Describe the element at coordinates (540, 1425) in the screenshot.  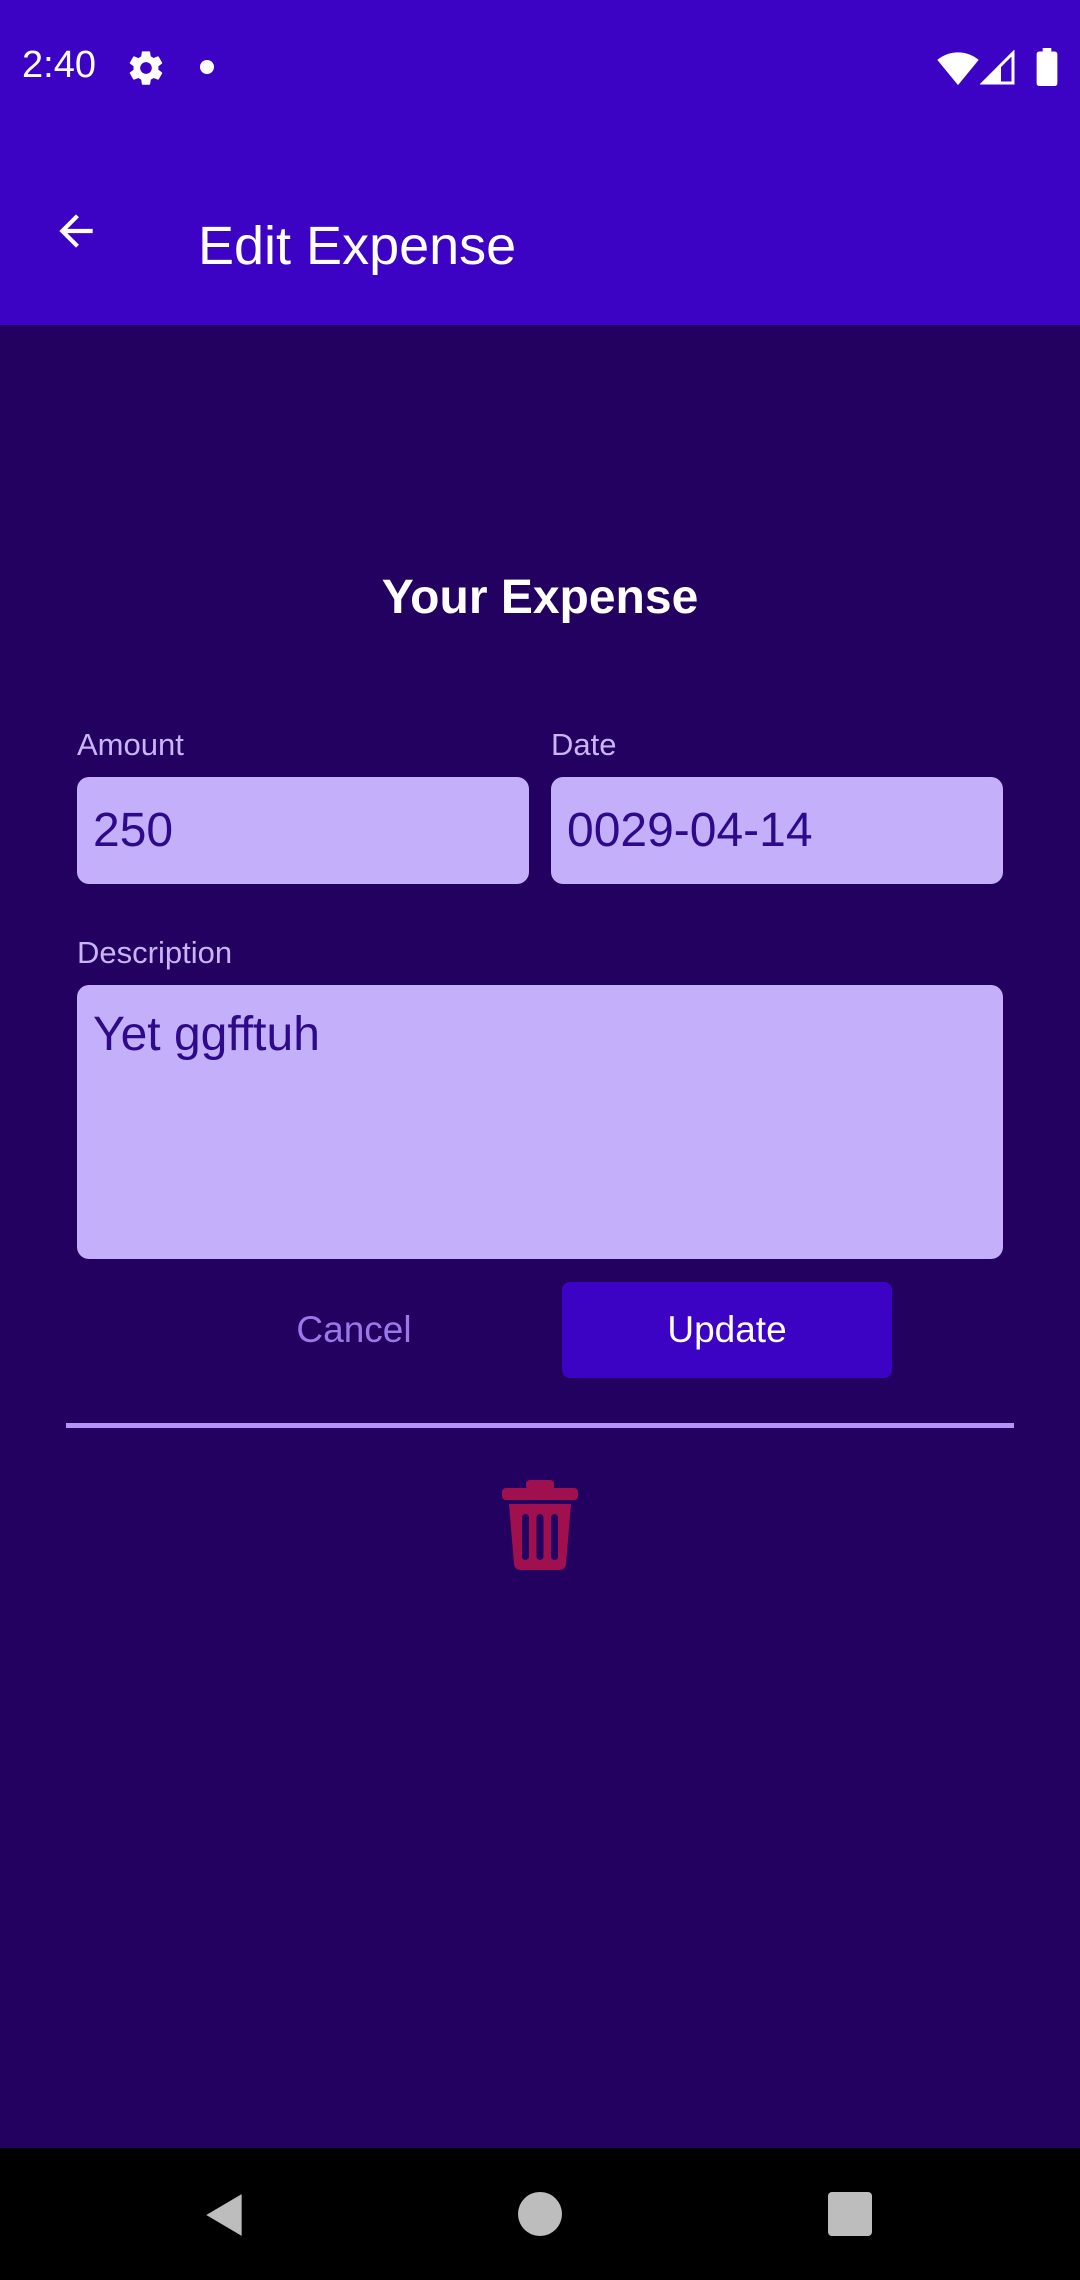
I see `divider` at that location.